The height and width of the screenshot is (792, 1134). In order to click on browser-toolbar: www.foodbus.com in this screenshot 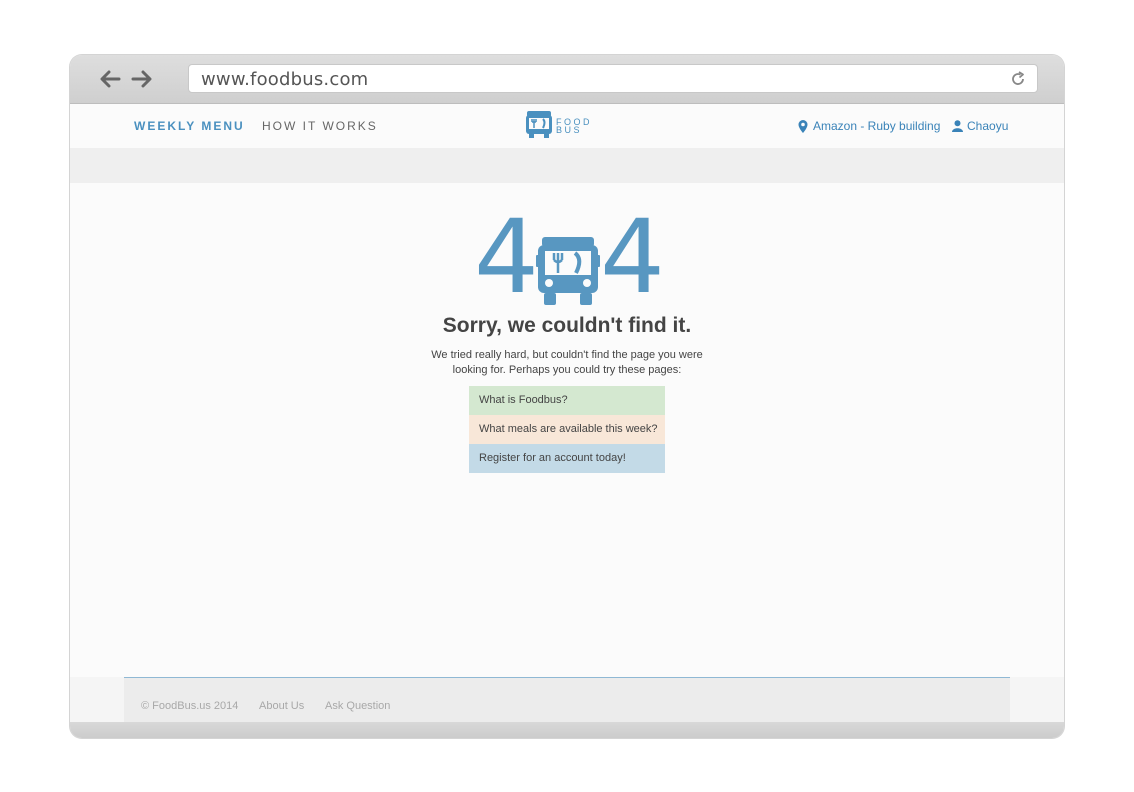, I will do `click(567, 79)`.